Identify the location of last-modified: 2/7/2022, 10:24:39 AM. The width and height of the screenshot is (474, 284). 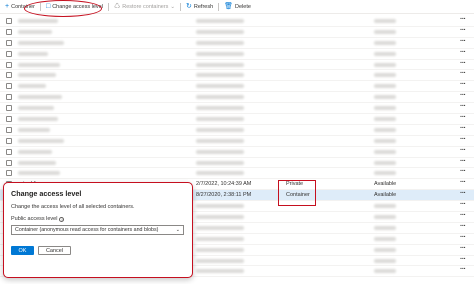
(224, 184).